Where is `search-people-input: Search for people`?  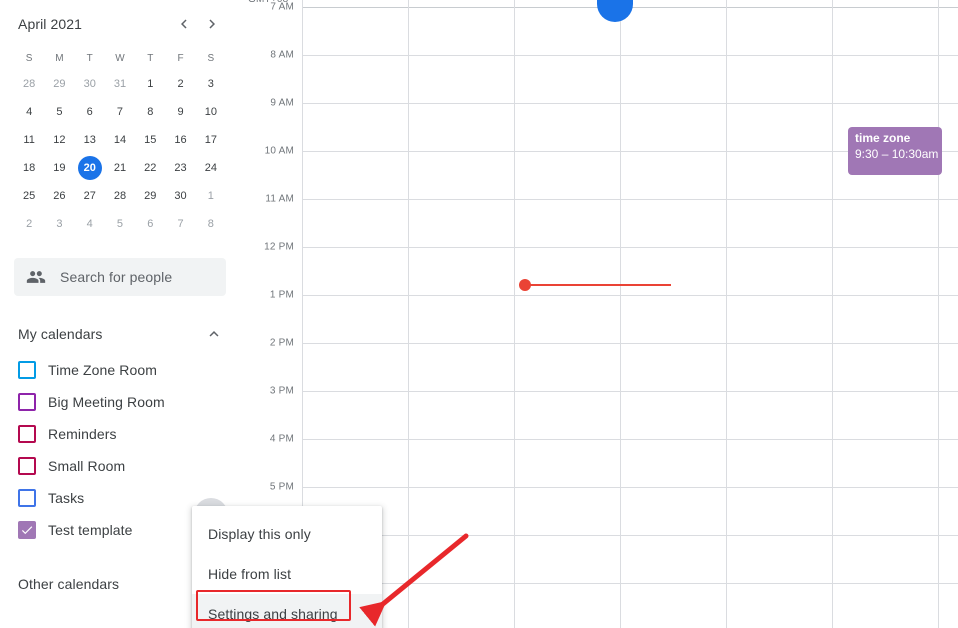 search-people-input: Search for people is located at coordinates (120, 277).